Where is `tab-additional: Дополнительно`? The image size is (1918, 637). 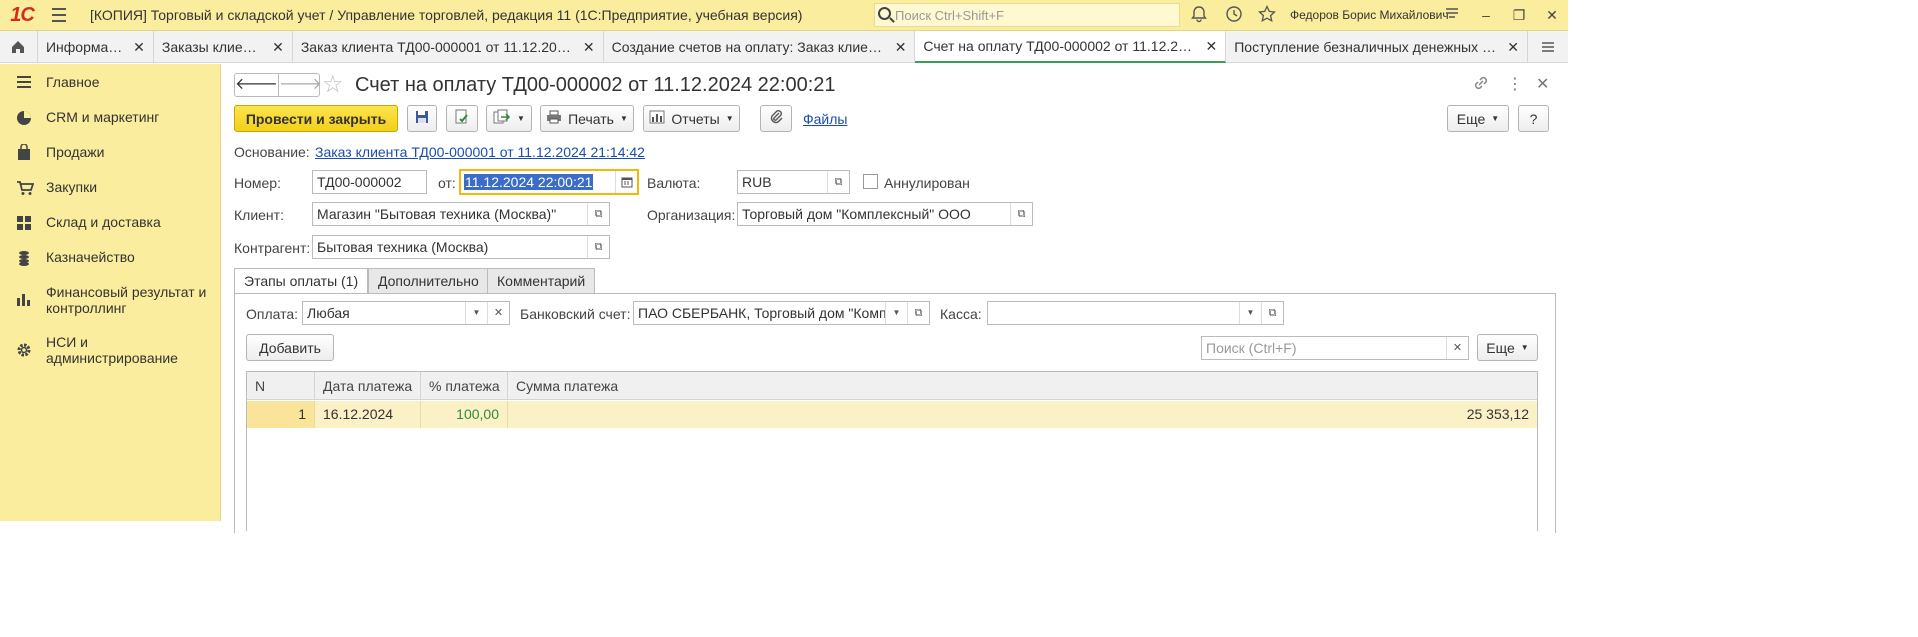 tab-additional: Дополнительно is located at coordinates (428, 281).